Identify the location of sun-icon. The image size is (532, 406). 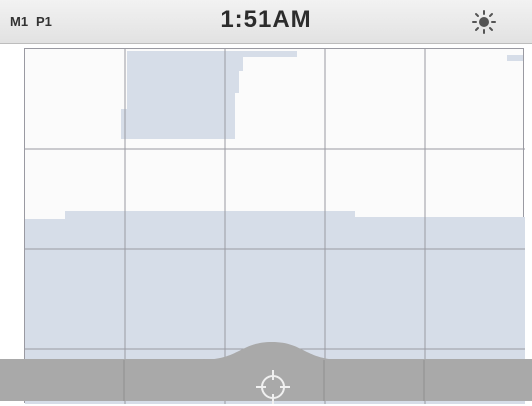
(484, 22).